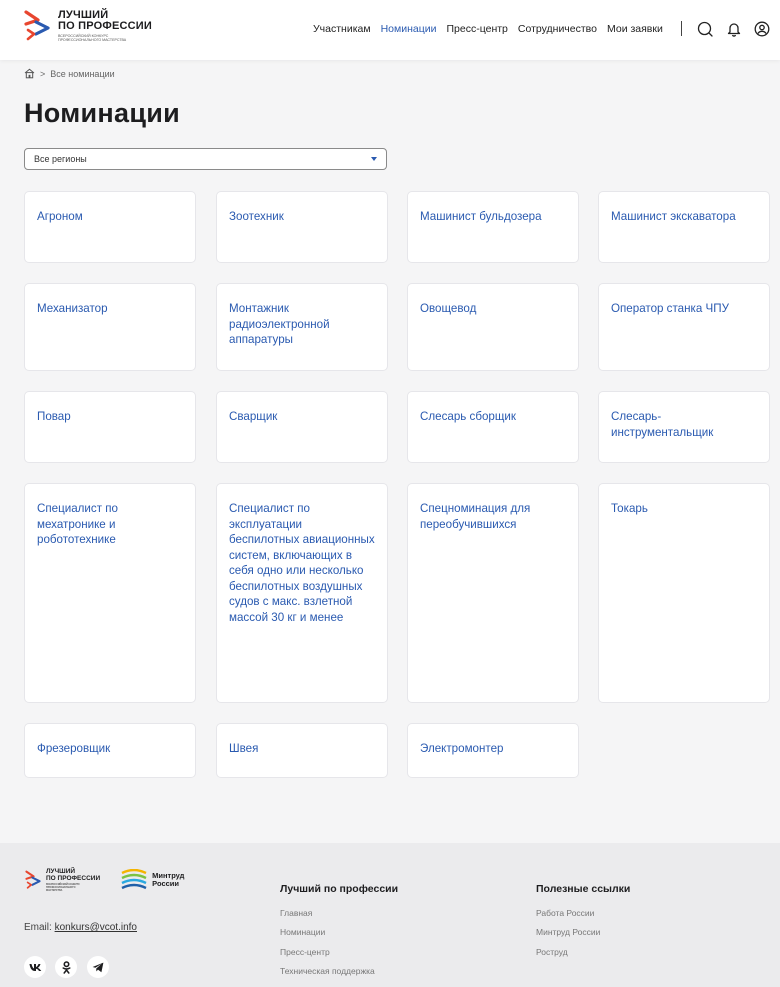 The width and height of the screenshot is (780, 987). Describe the element at coordinates (60, 159) in the screenshot. I see `region-select-value: Все регионы` at that location.